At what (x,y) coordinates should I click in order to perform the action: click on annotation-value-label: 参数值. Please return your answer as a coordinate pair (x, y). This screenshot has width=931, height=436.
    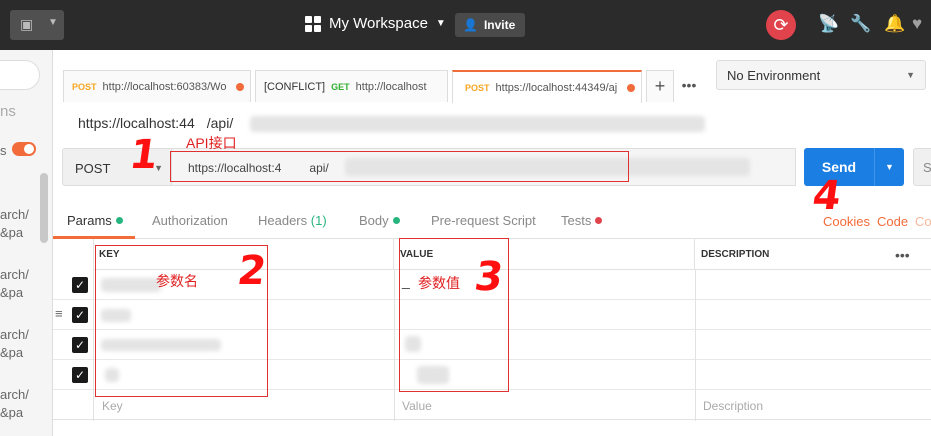
    Looking at the image, I should click on (439, 283).